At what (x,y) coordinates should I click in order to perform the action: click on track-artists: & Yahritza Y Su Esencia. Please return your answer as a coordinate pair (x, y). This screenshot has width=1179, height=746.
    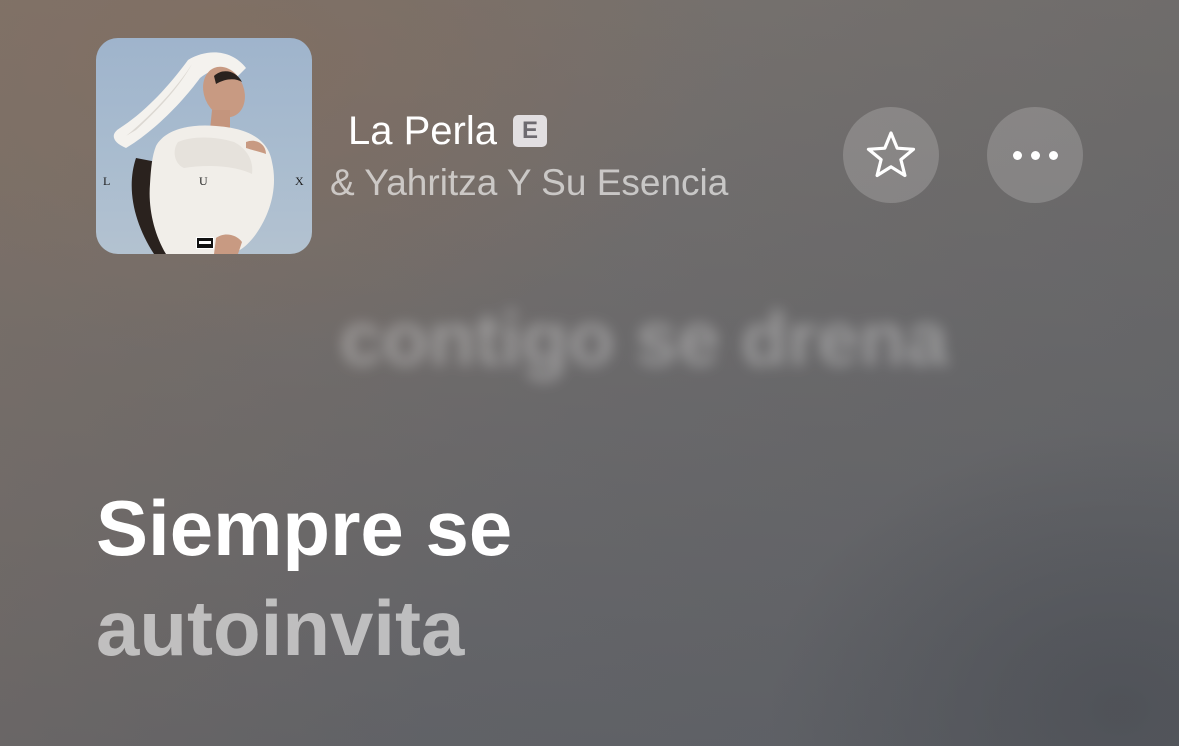
    Looking at the image, I should click on (529, 183).